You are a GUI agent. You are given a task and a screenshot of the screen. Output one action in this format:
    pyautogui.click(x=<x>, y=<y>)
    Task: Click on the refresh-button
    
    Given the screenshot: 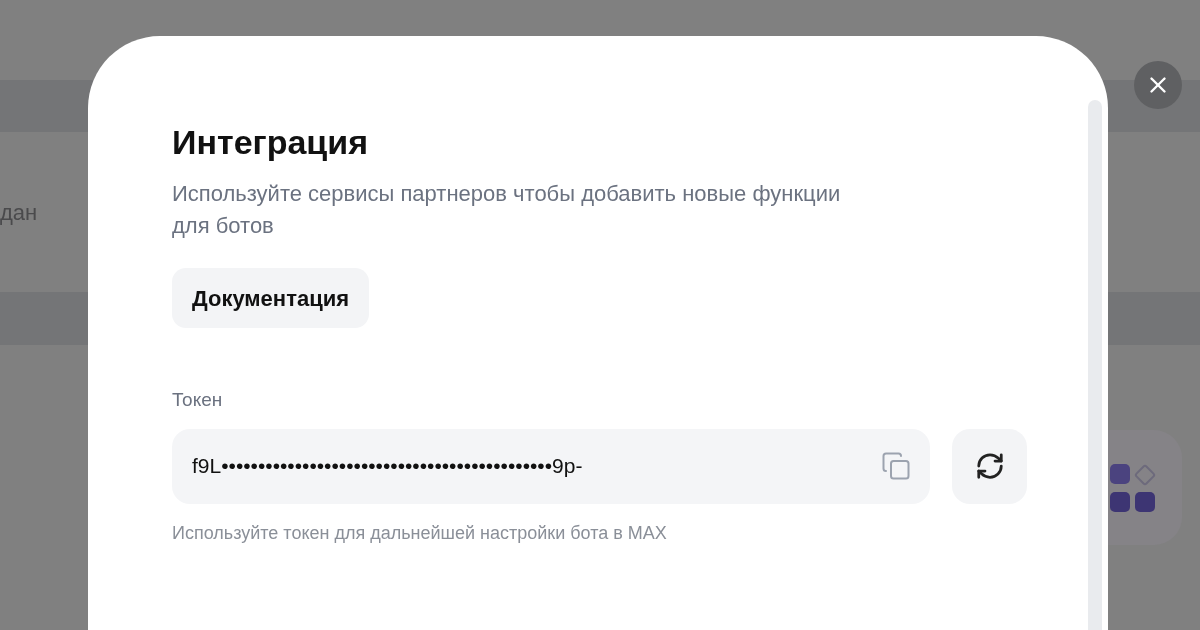 What is the action you would take?
    pyautogui.click(x=989, y=466)
    